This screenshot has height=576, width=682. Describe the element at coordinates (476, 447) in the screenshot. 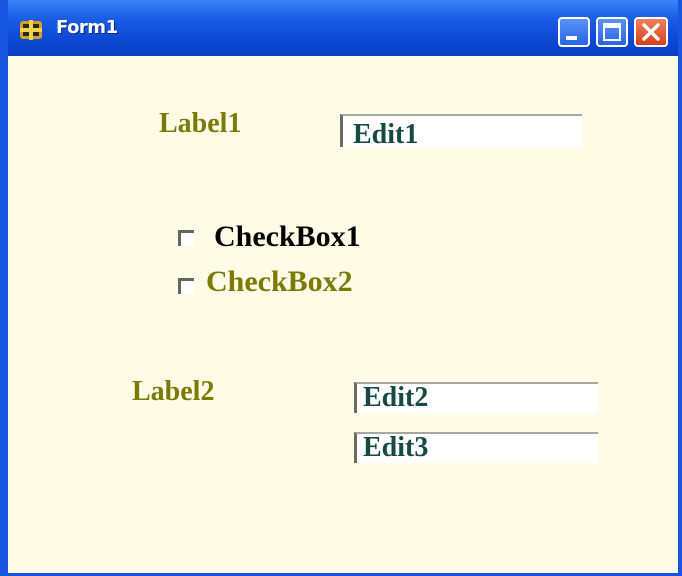

I see `edit3-input: Edit3` at that location.